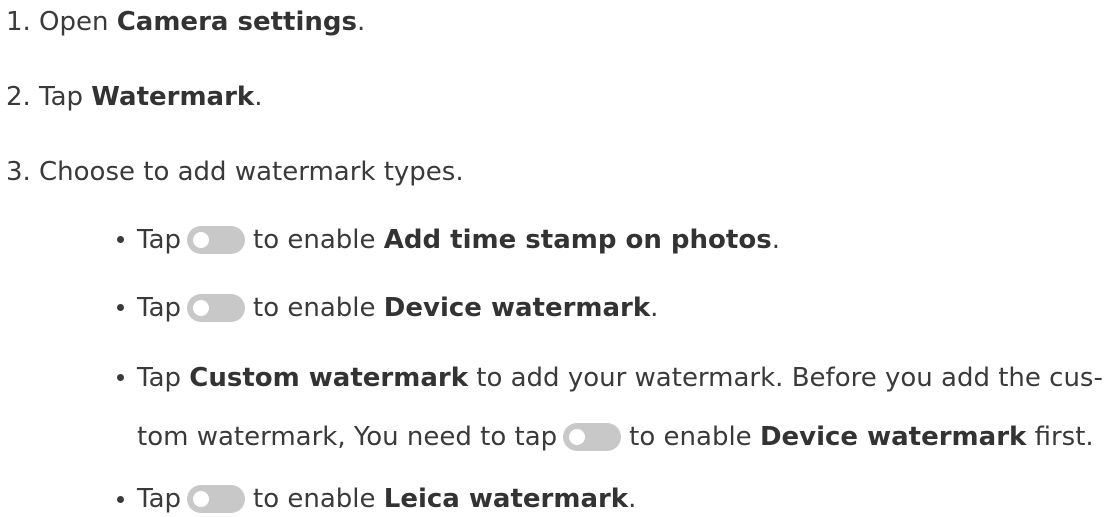  What do you see at coordinates (173, 97) in the screenshot?
I see `step-bold: Watermark` at bounding box center [173, 97].